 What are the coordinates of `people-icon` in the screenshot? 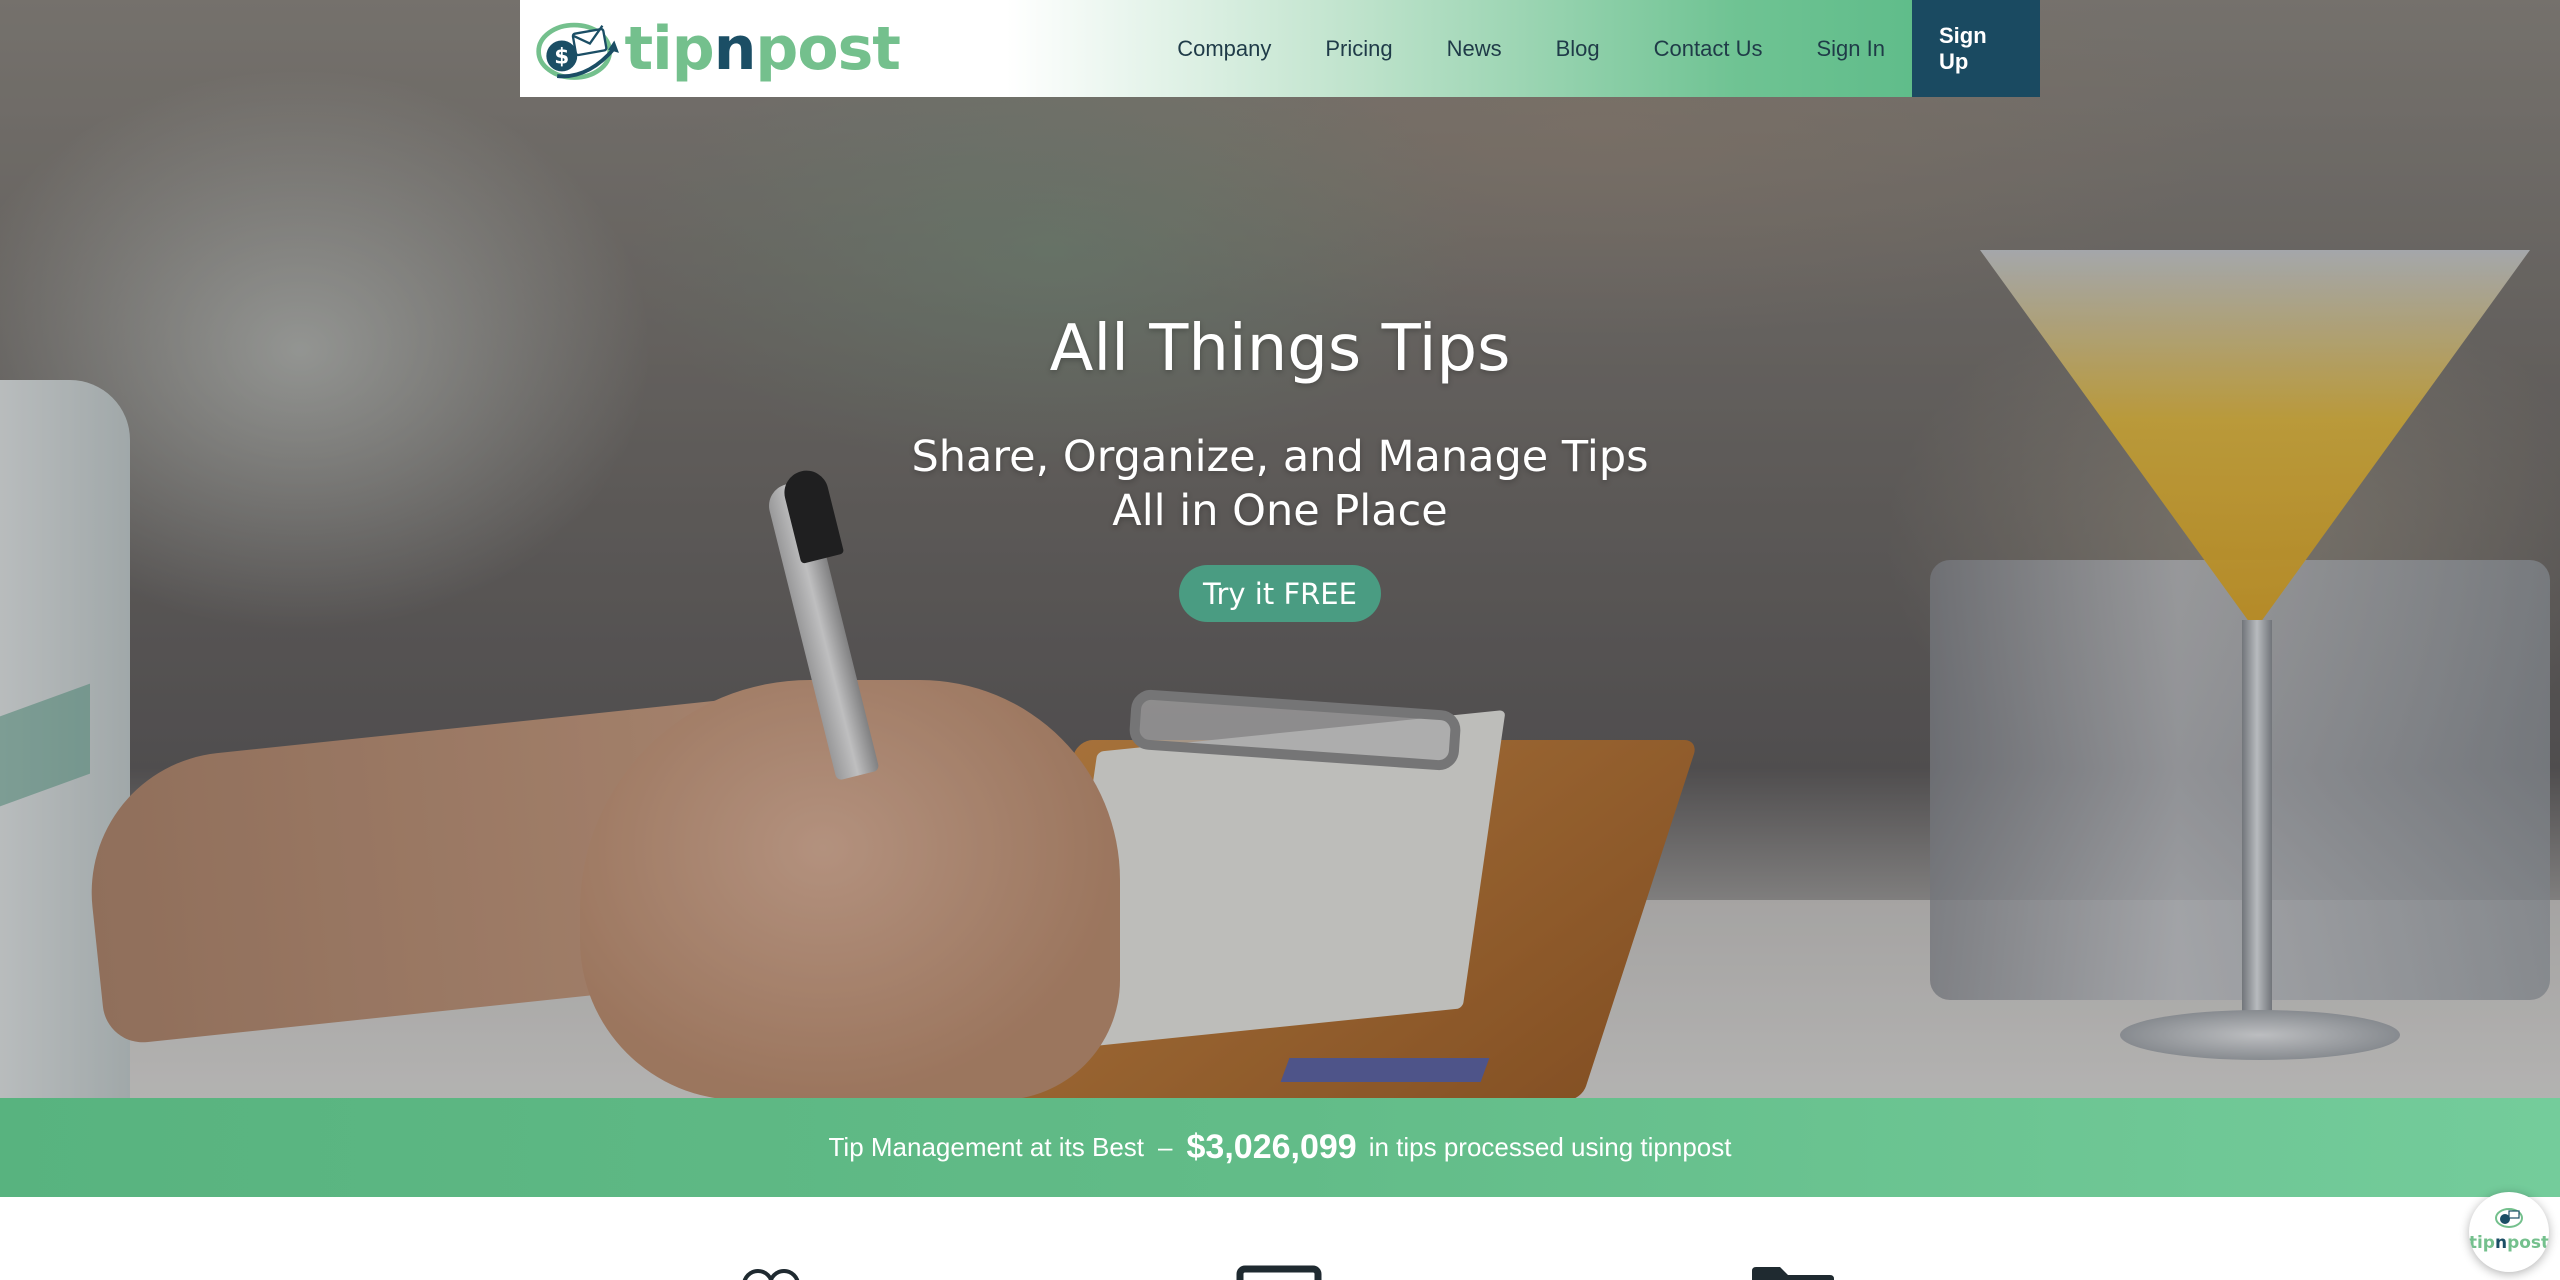 It's located at (771, 1274).